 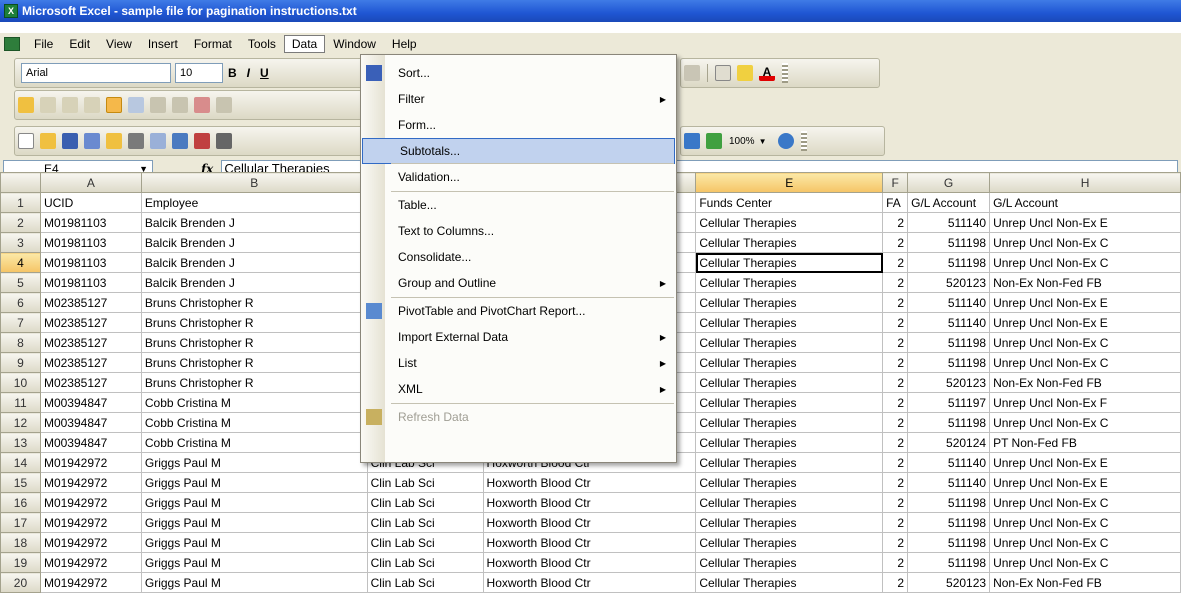 I want to click on permission-icon, so click(x=92, y=141).